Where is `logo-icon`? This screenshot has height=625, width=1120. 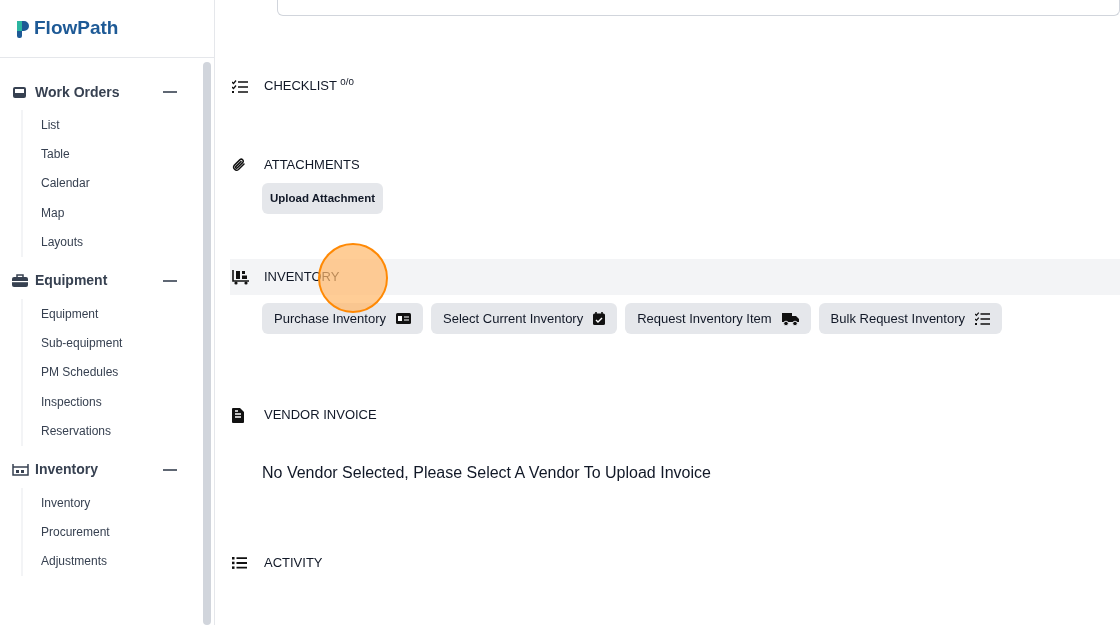 logo-icon is located at coordinates (23, 28).